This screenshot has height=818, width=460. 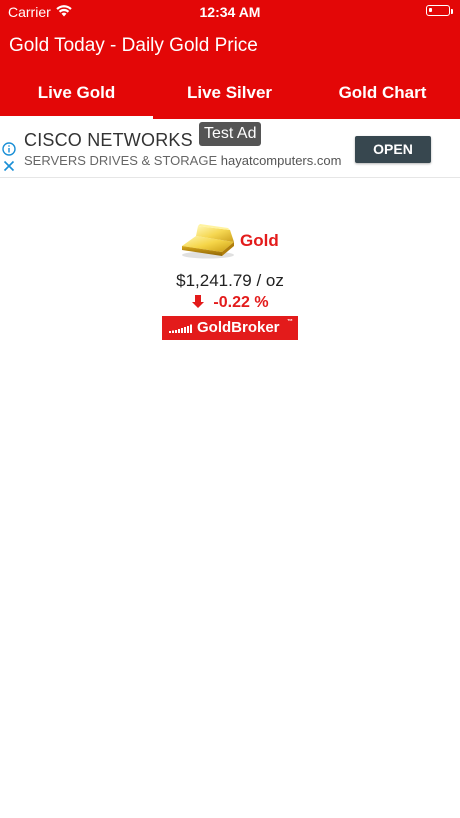 I want to click on info-icon, so click(x=9, y=149).